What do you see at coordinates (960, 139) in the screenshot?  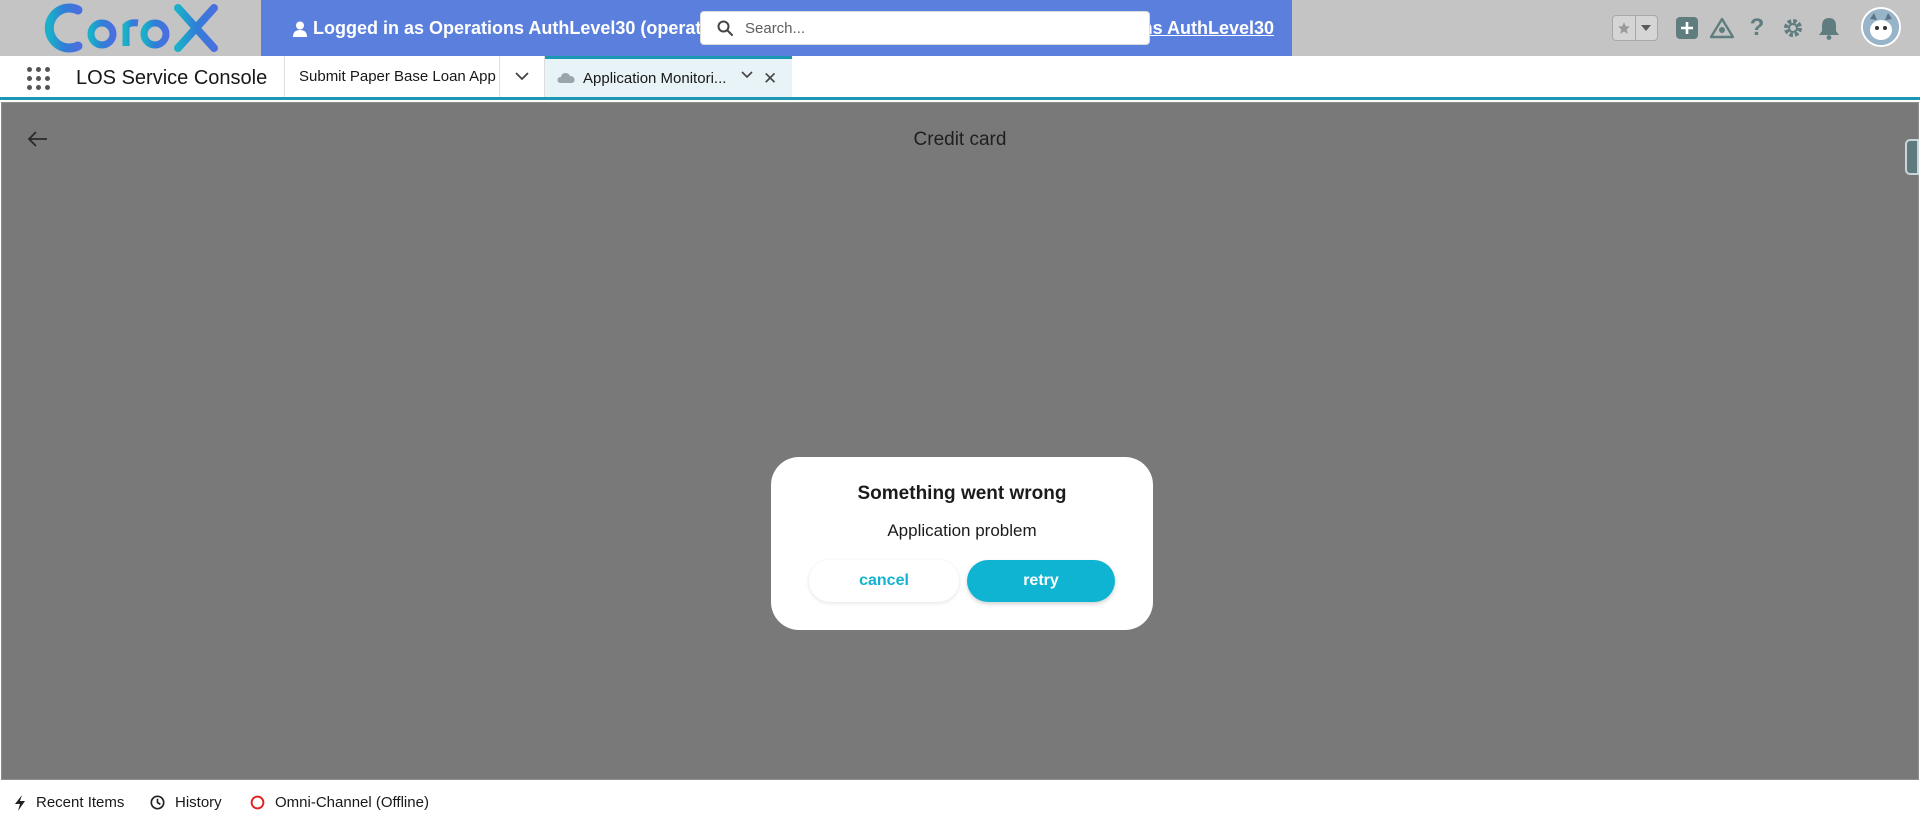 I see `page-title: Credit card` at bounding box center [960, 139].